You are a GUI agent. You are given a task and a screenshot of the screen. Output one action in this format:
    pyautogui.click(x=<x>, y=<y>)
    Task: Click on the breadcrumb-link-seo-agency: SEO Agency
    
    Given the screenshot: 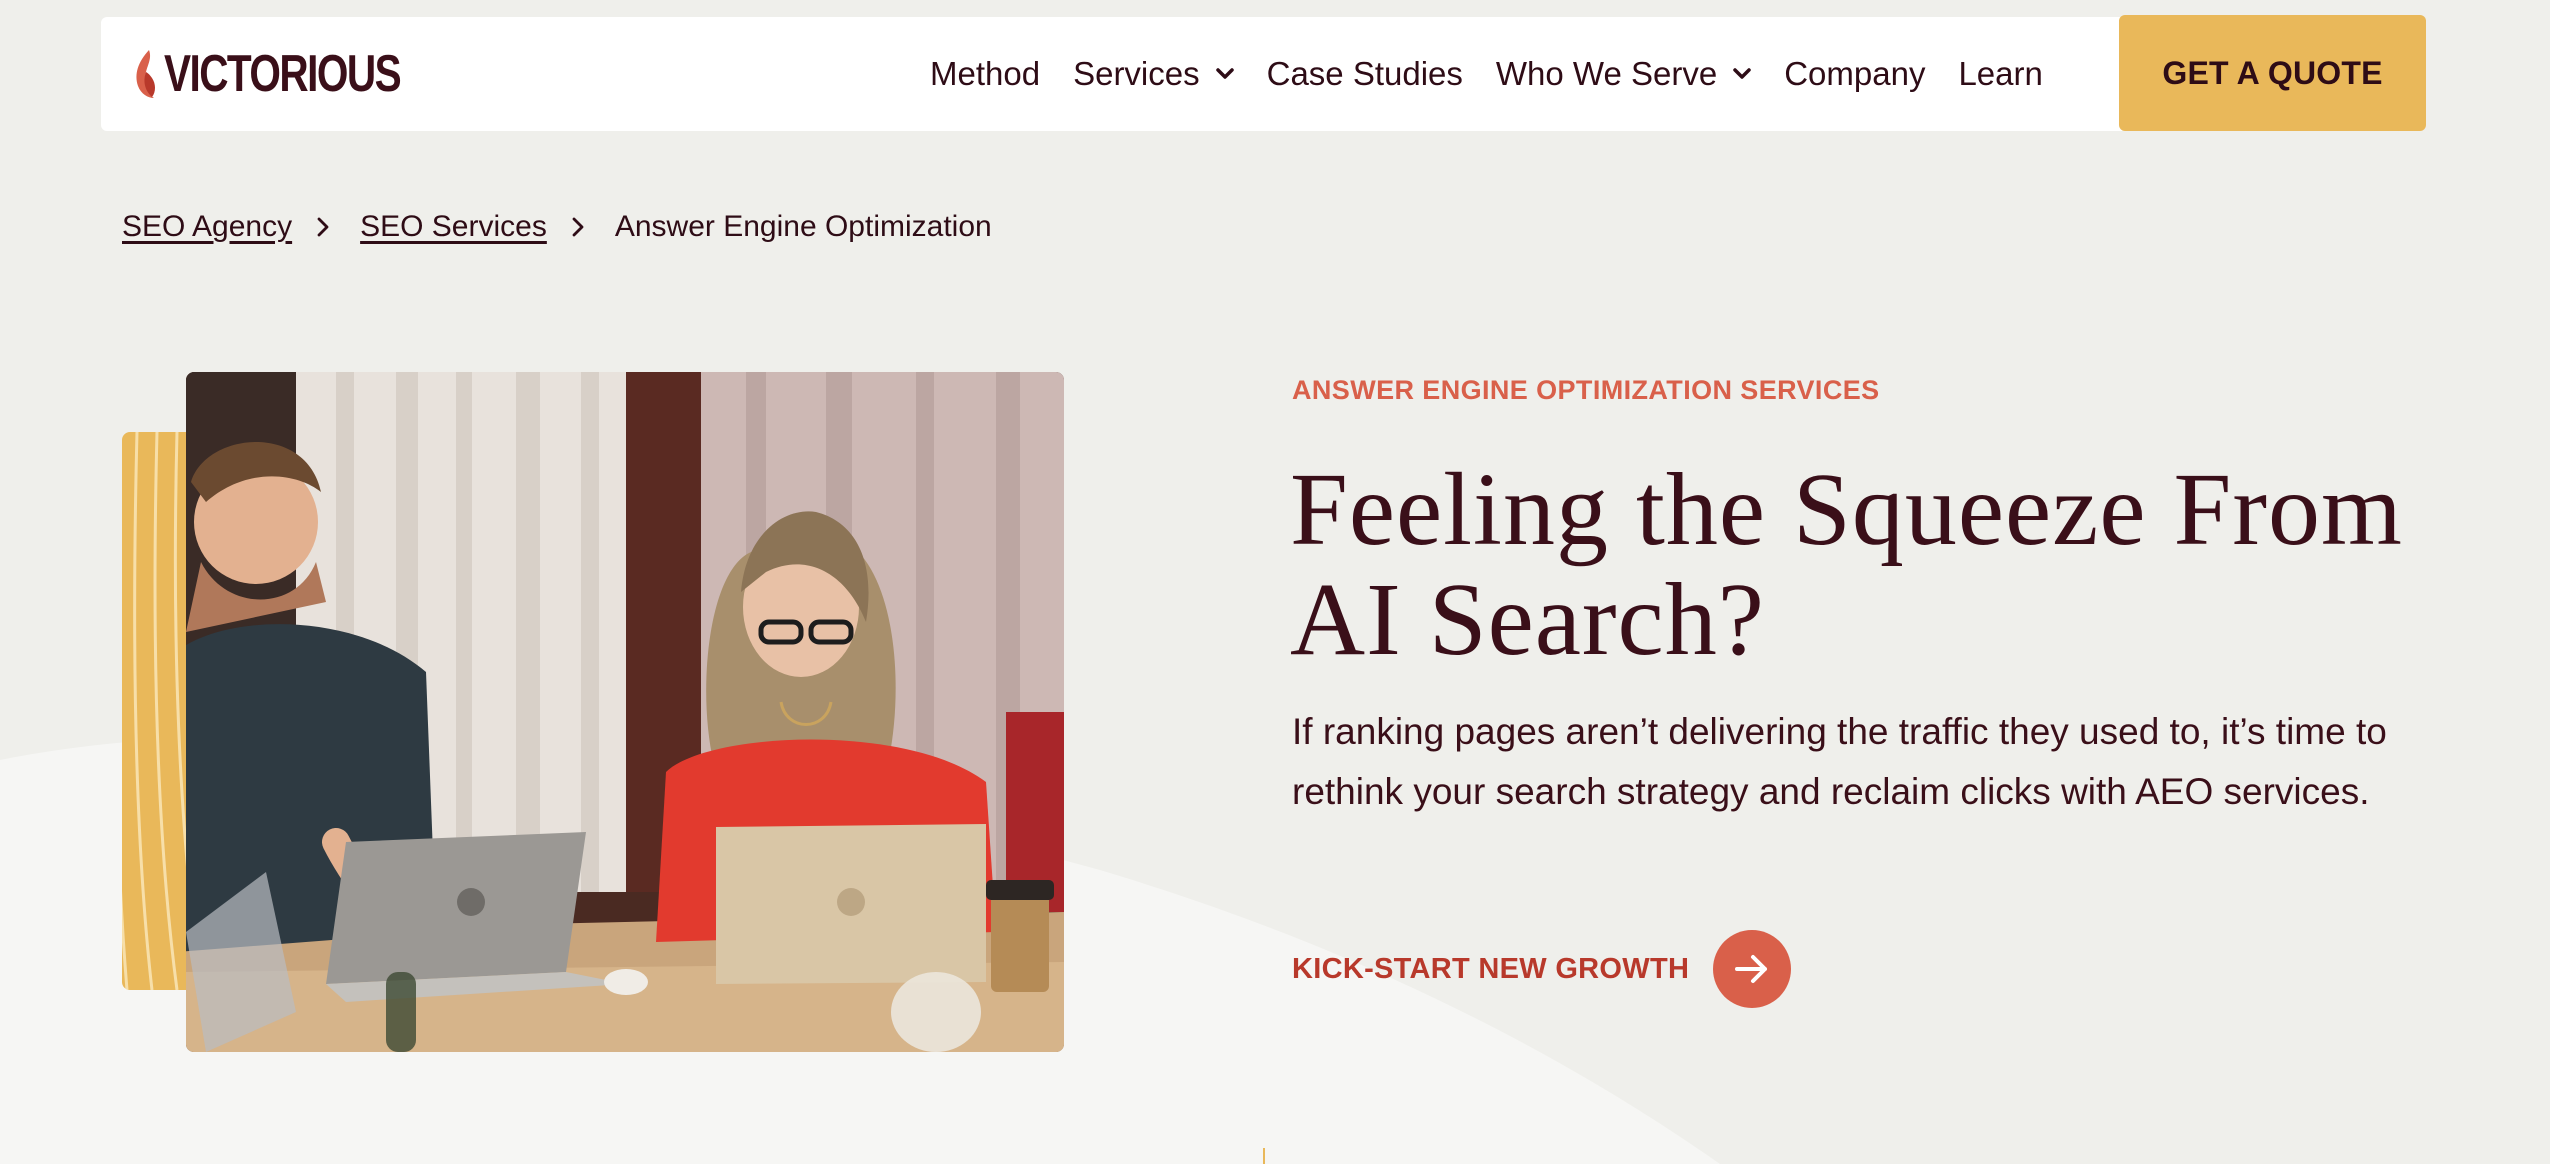 What is the action you would take?
    pyautogui.click(x=207, y=227)
    